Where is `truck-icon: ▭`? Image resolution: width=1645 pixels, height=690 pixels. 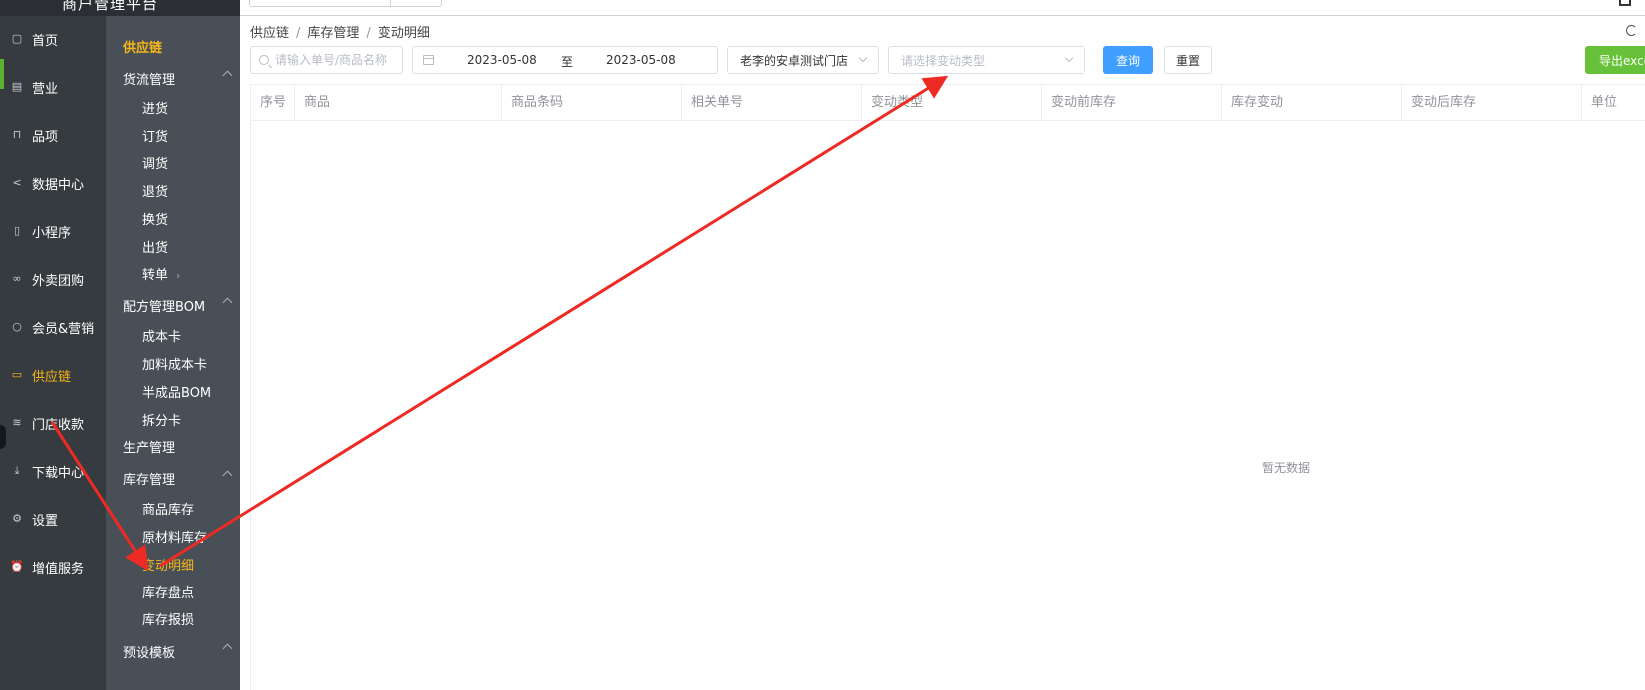 truck-icon: ▭ is located at coordinates (17, 374).